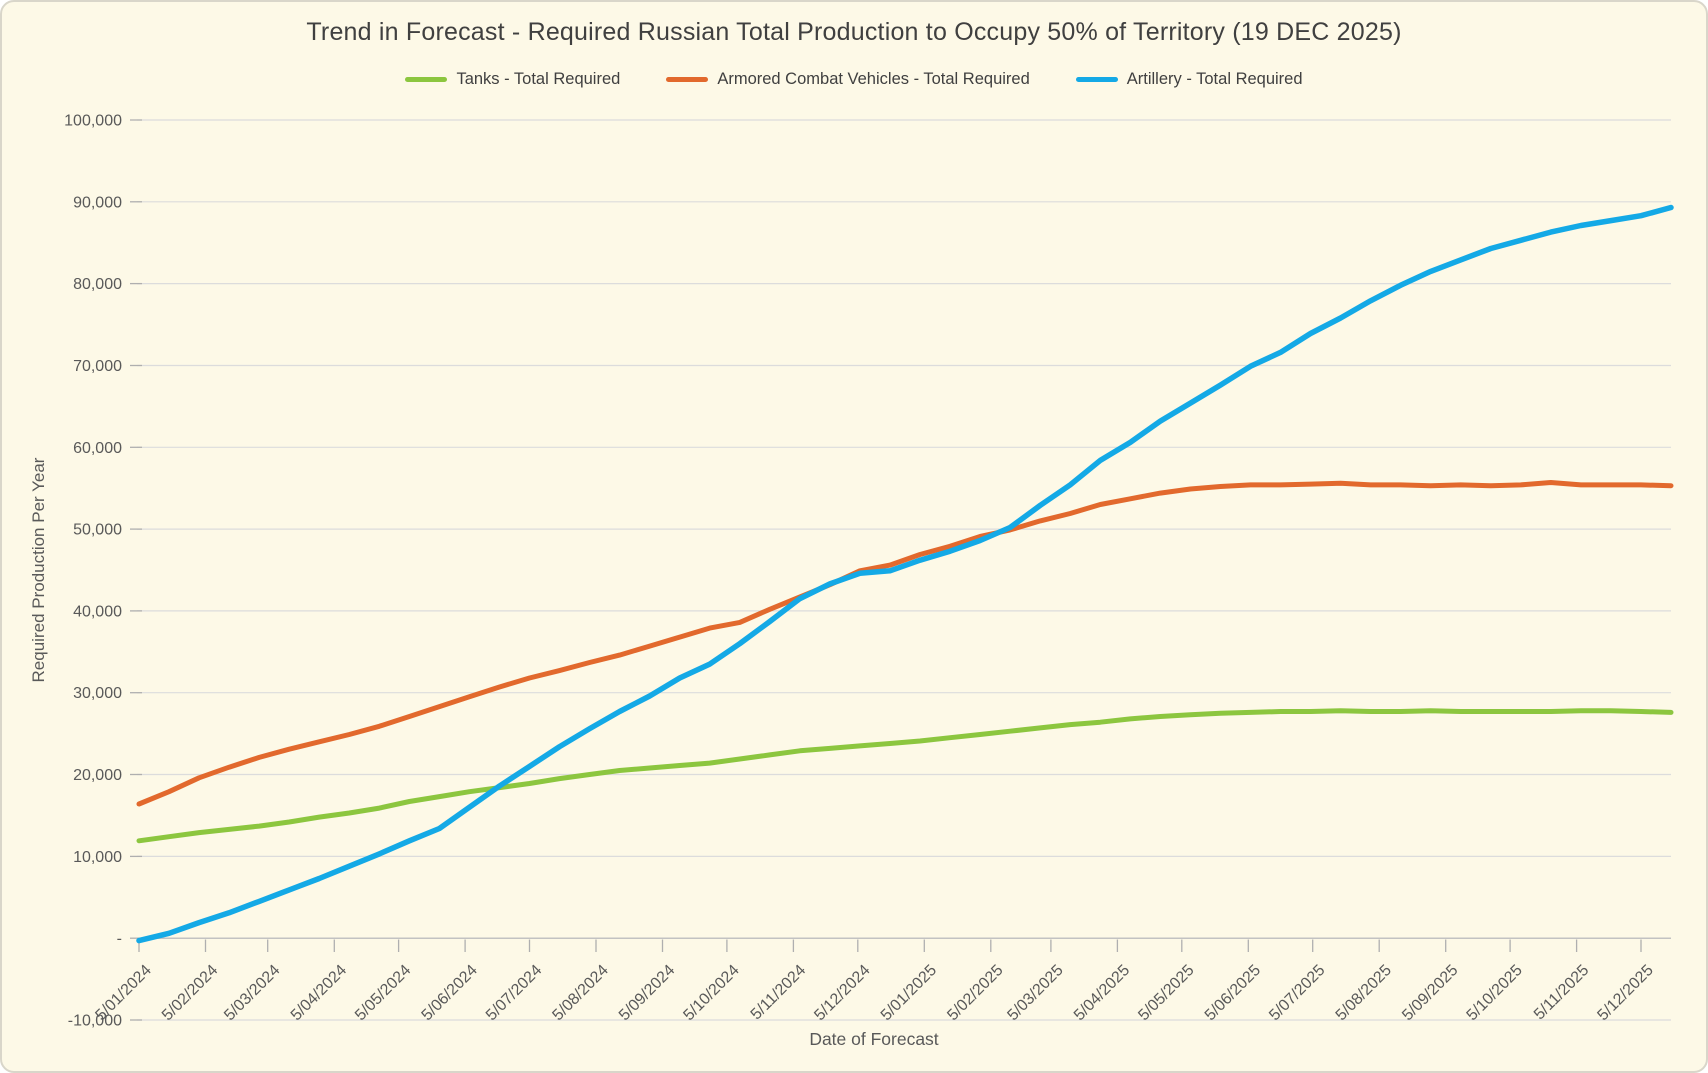  I want to click on y-axis-title: Required Production Per Year, so click(38, 569).